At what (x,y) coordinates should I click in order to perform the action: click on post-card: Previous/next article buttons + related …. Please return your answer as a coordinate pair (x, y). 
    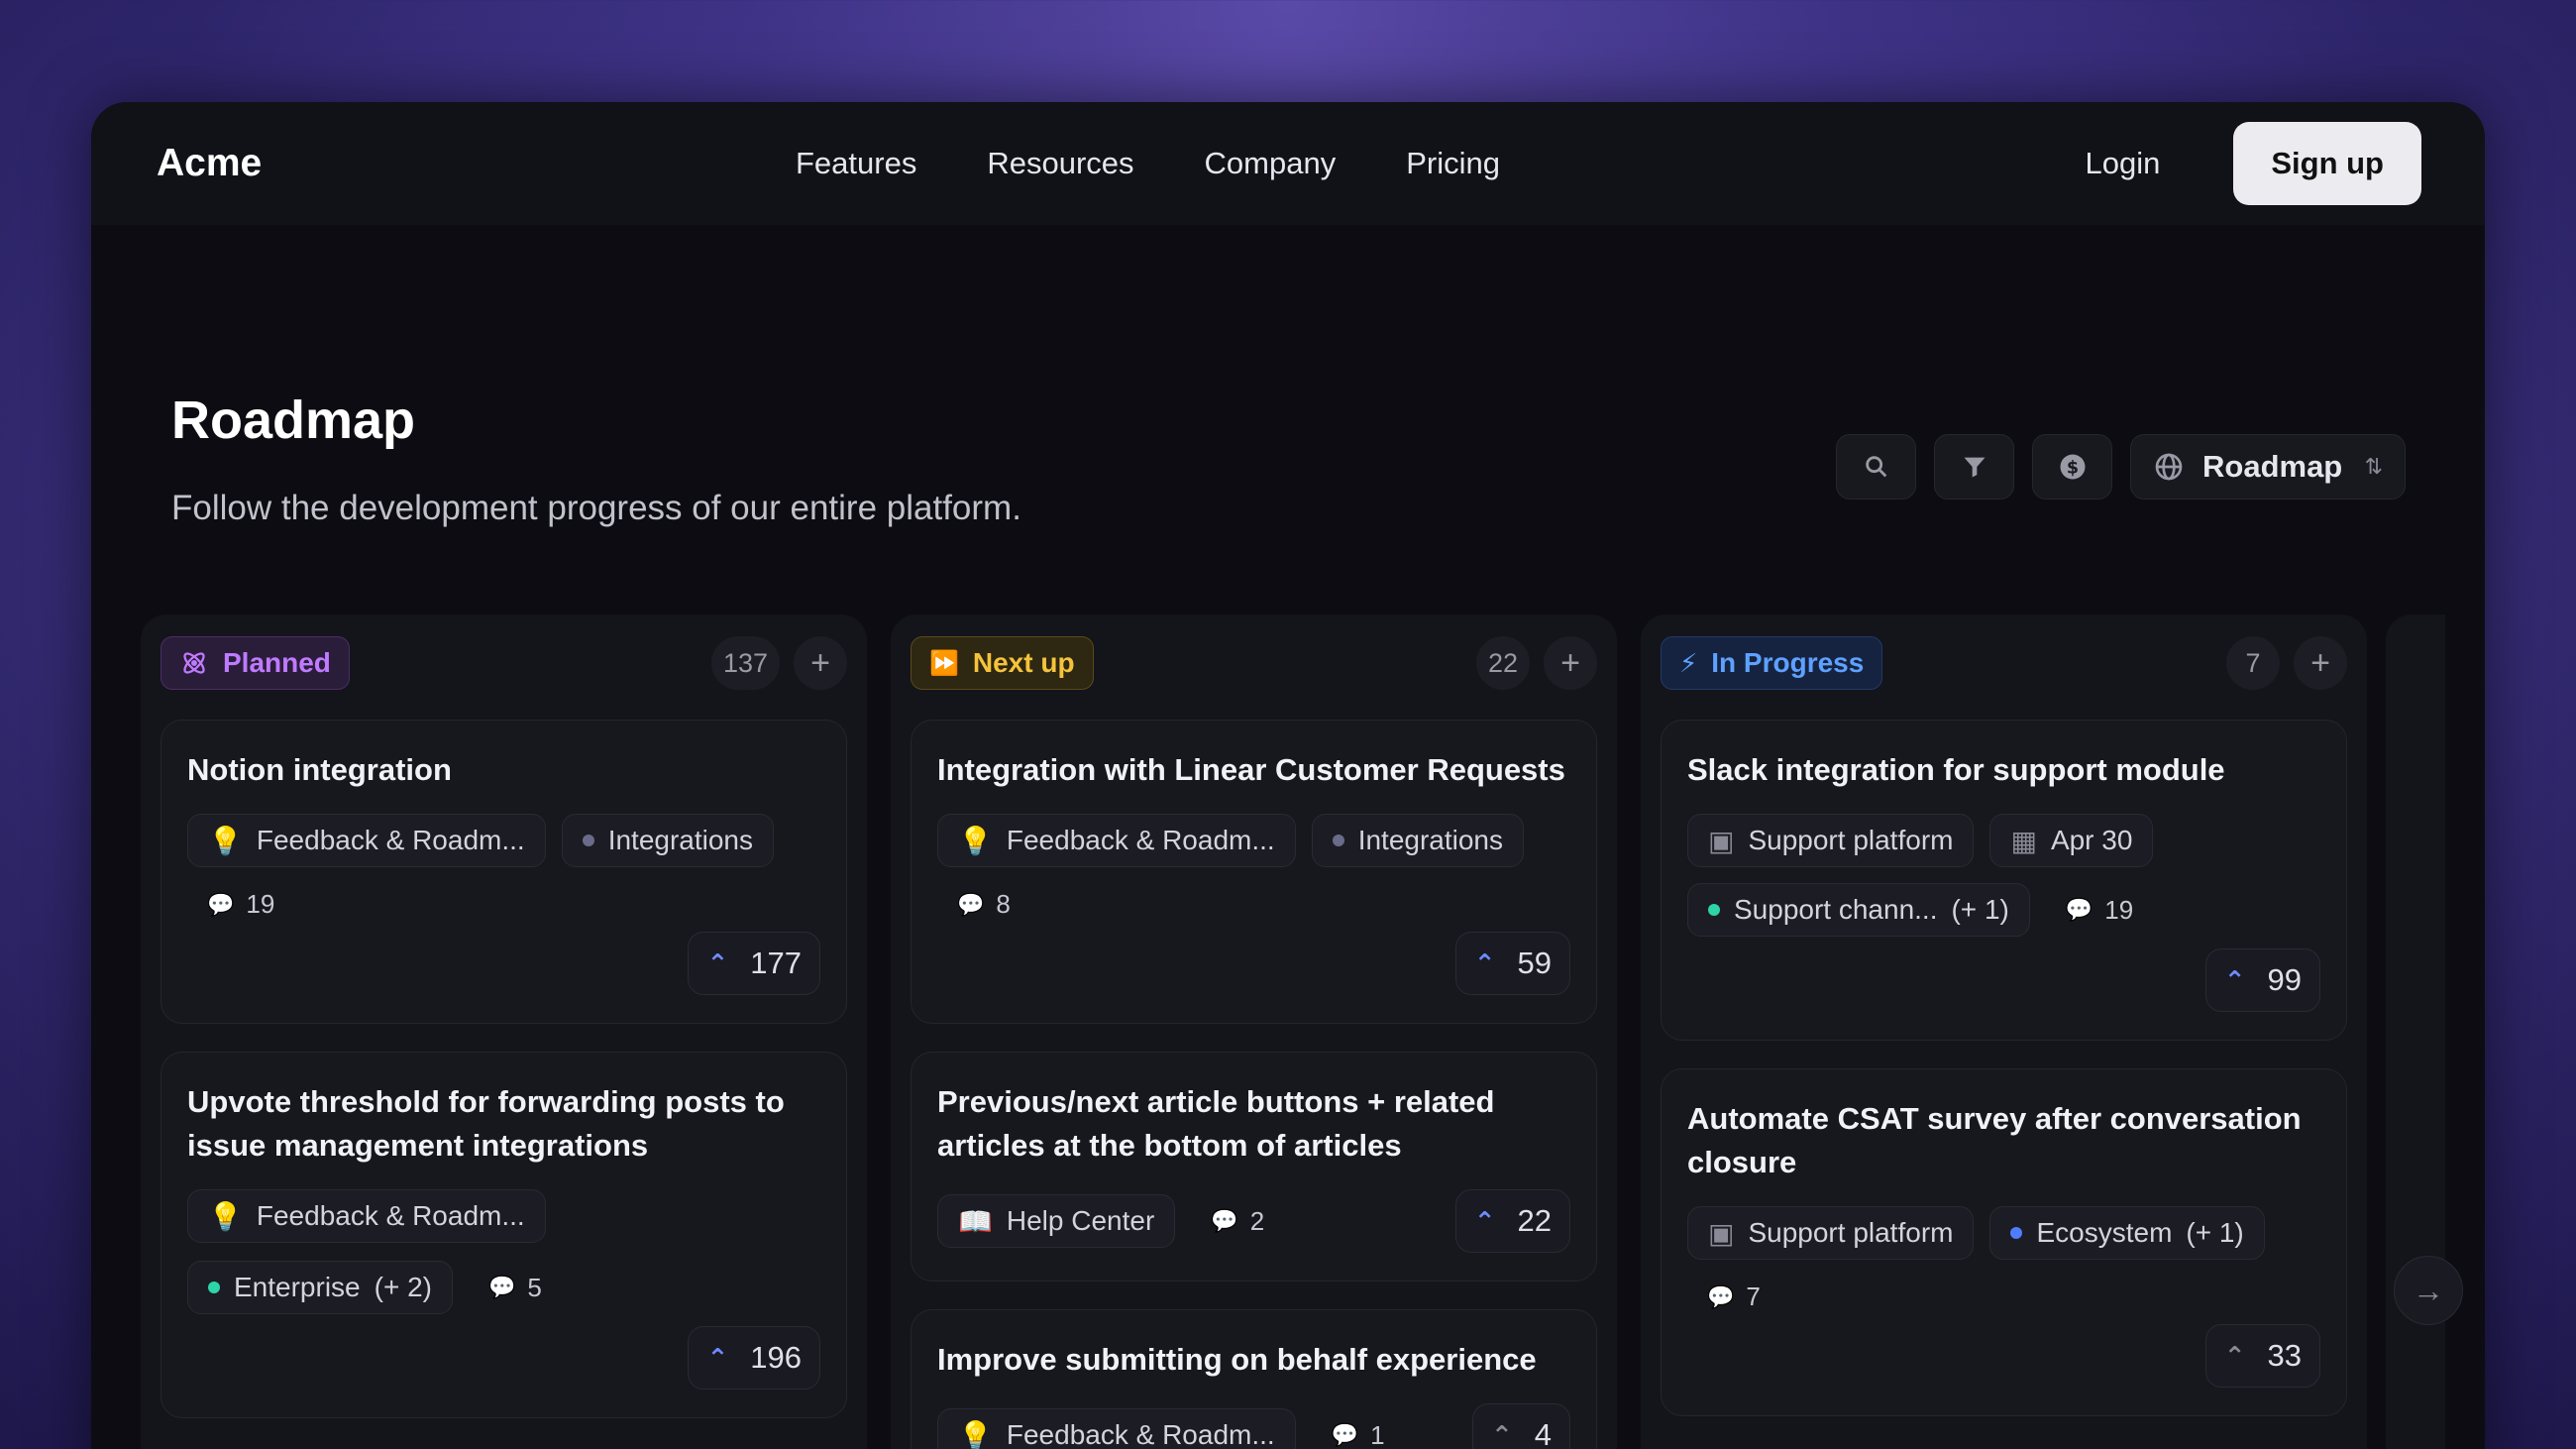
    Looking at the image, I should click on (1254, 1167).